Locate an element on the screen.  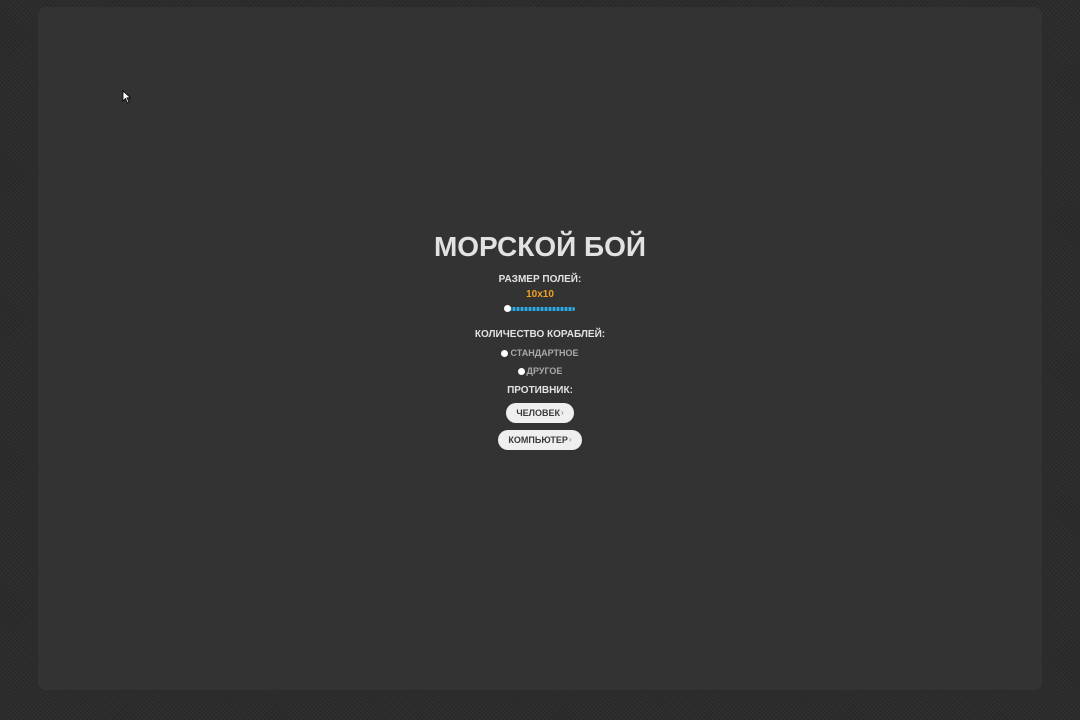
field-size-slider is located at coordinates (539, 308).